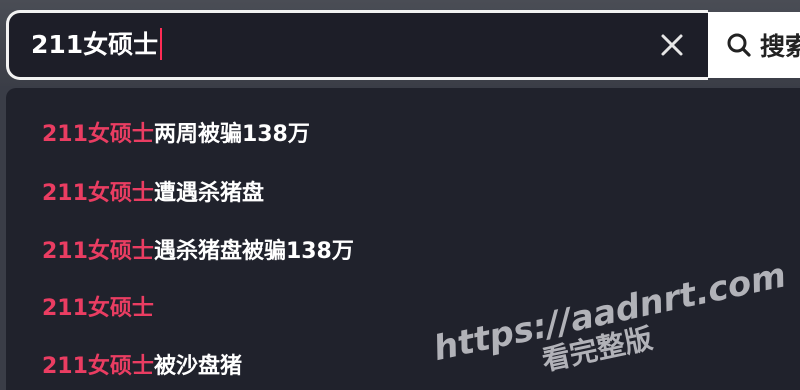 The width and height of the screenshot is (800, 390). I want to click on suggestion-item: 211女硕士遇杀猪盘被骗138万, so click(198, 252).